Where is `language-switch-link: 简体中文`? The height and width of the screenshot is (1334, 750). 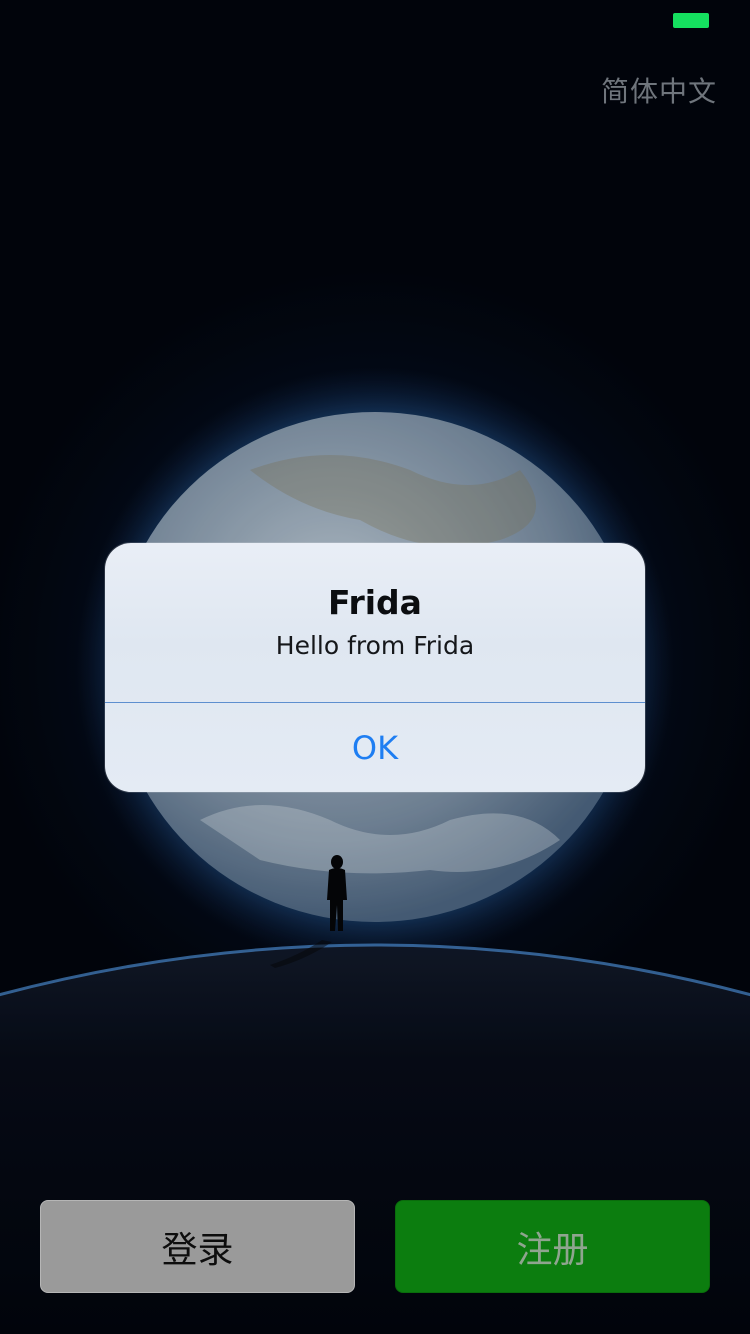
language-switch-link: 简体中文 is located at coordinates (659, 90).